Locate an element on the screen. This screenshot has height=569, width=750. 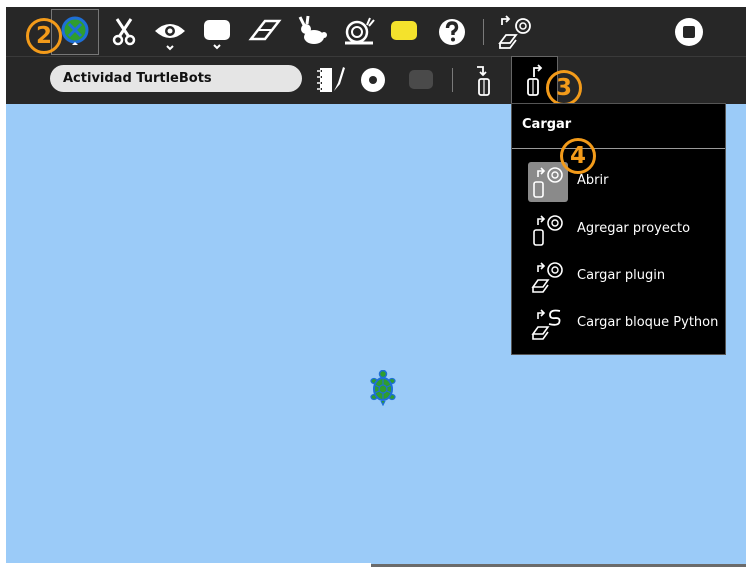
view-eye-icon is located at coordinates (170, 34).